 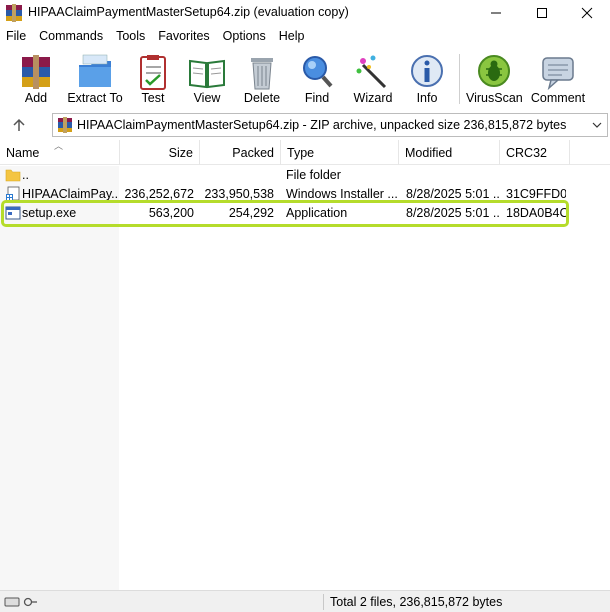 I want to click on up-folder-button, so click(x=19, y=125).